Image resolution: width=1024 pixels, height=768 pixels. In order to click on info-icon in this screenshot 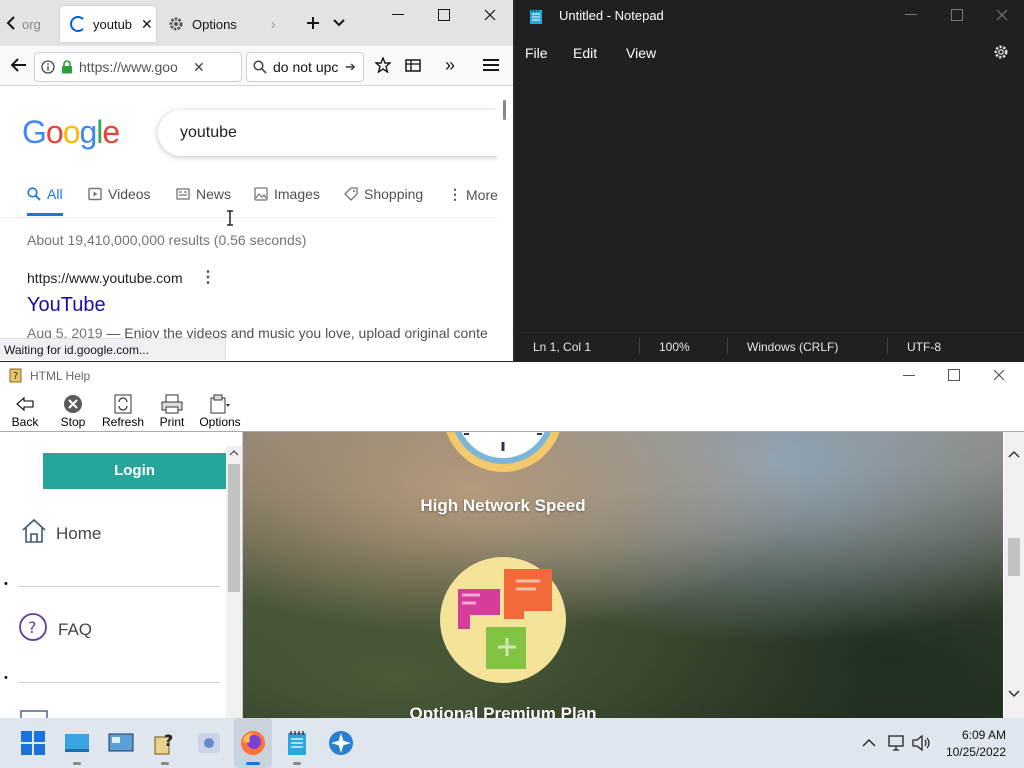, I will do `click(48, 67)`.